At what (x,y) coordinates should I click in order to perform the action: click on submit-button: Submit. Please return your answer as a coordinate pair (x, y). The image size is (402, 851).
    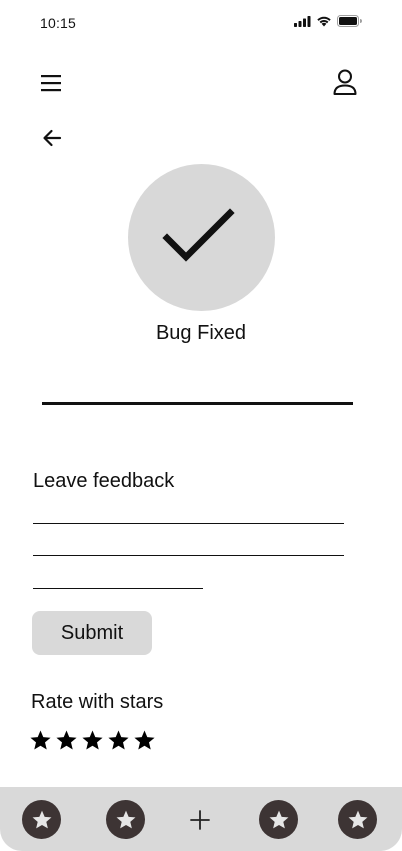
    Looking at the image, I should click on (92, 633).